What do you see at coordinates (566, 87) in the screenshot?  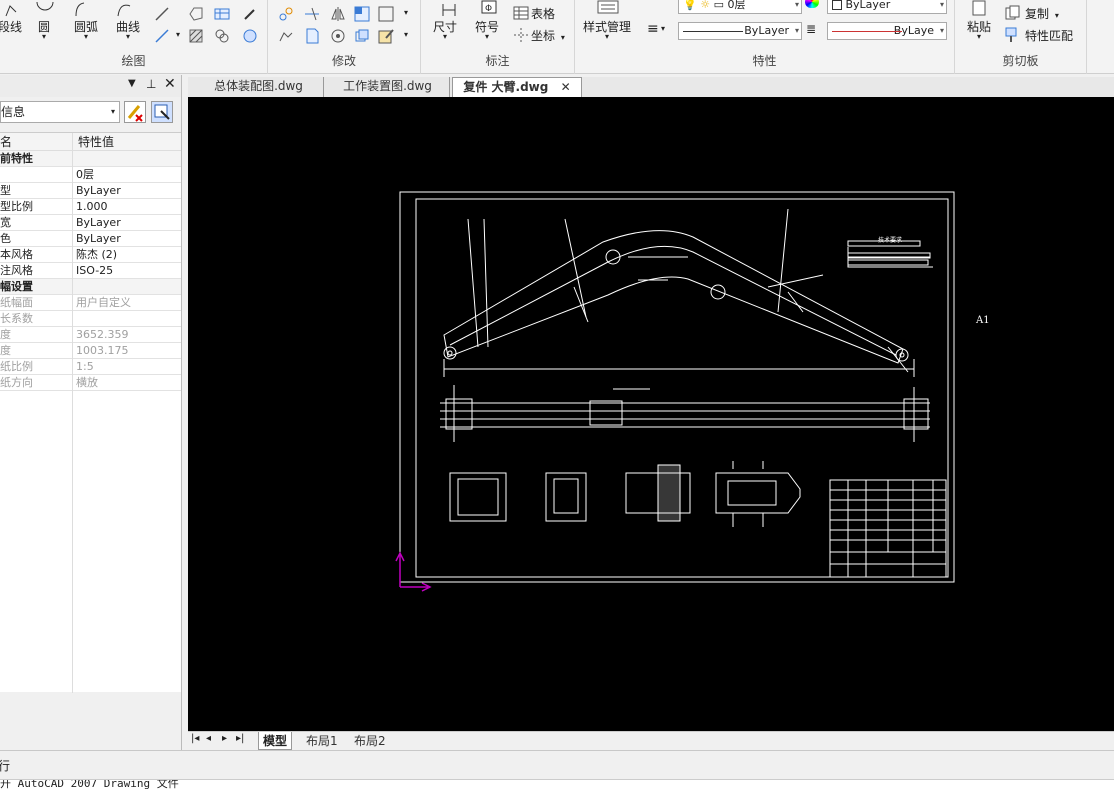 I see `close-tab-icon: ✕` at bounding box center [566, 87].